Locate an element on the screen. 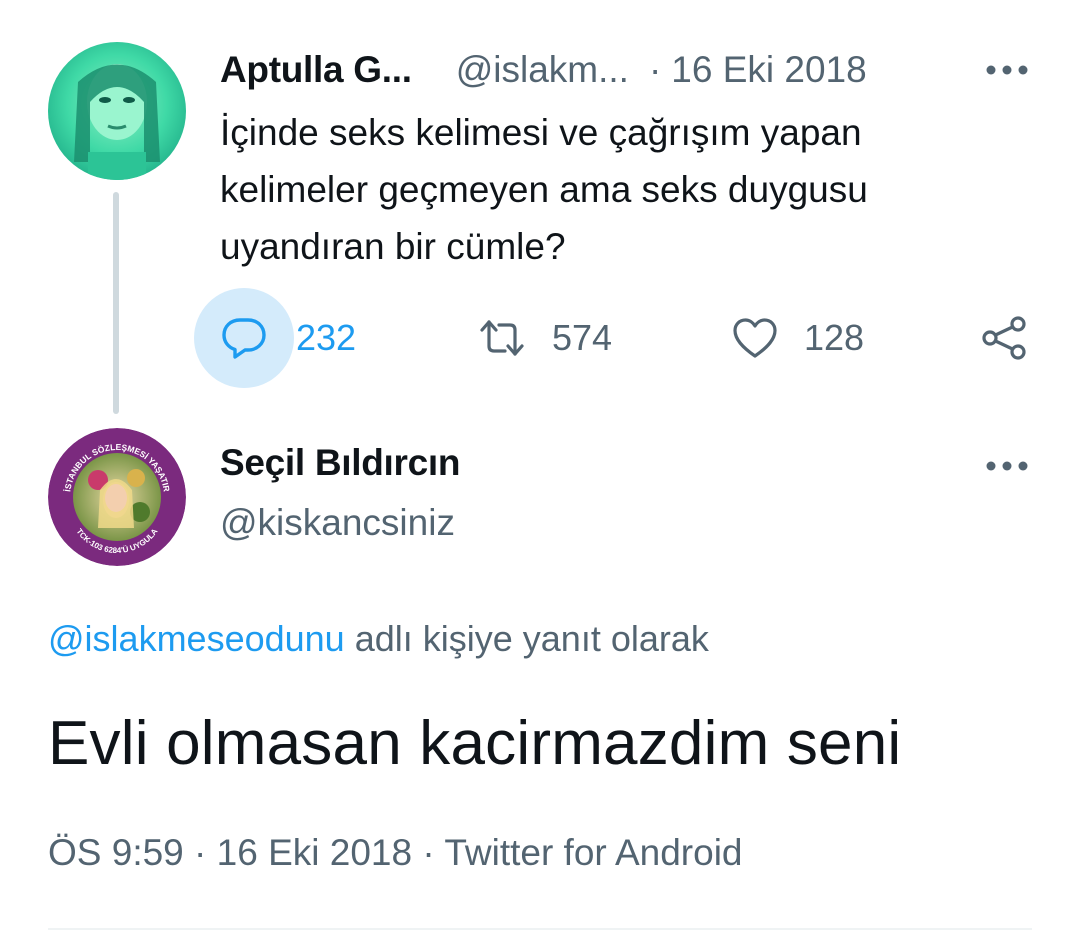 The height and width of the screenshot is (940, 1080). parent-tweet-actions: 232 574 128 is located at coordinates (614, 338).